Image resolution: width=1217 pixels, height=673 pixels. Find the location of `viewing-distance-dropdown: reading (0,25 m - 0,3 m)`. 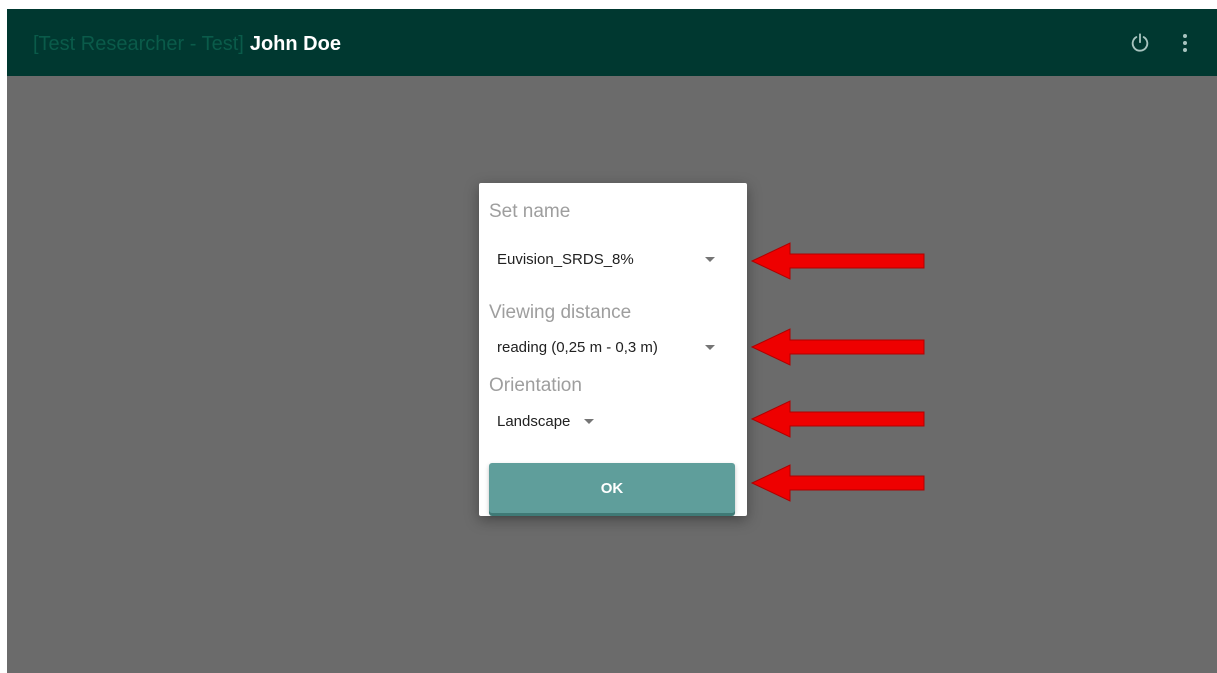

viewing-distance-dropdown: reading (0,25 m - 0,3 m) is located at coordinates (608, 347).